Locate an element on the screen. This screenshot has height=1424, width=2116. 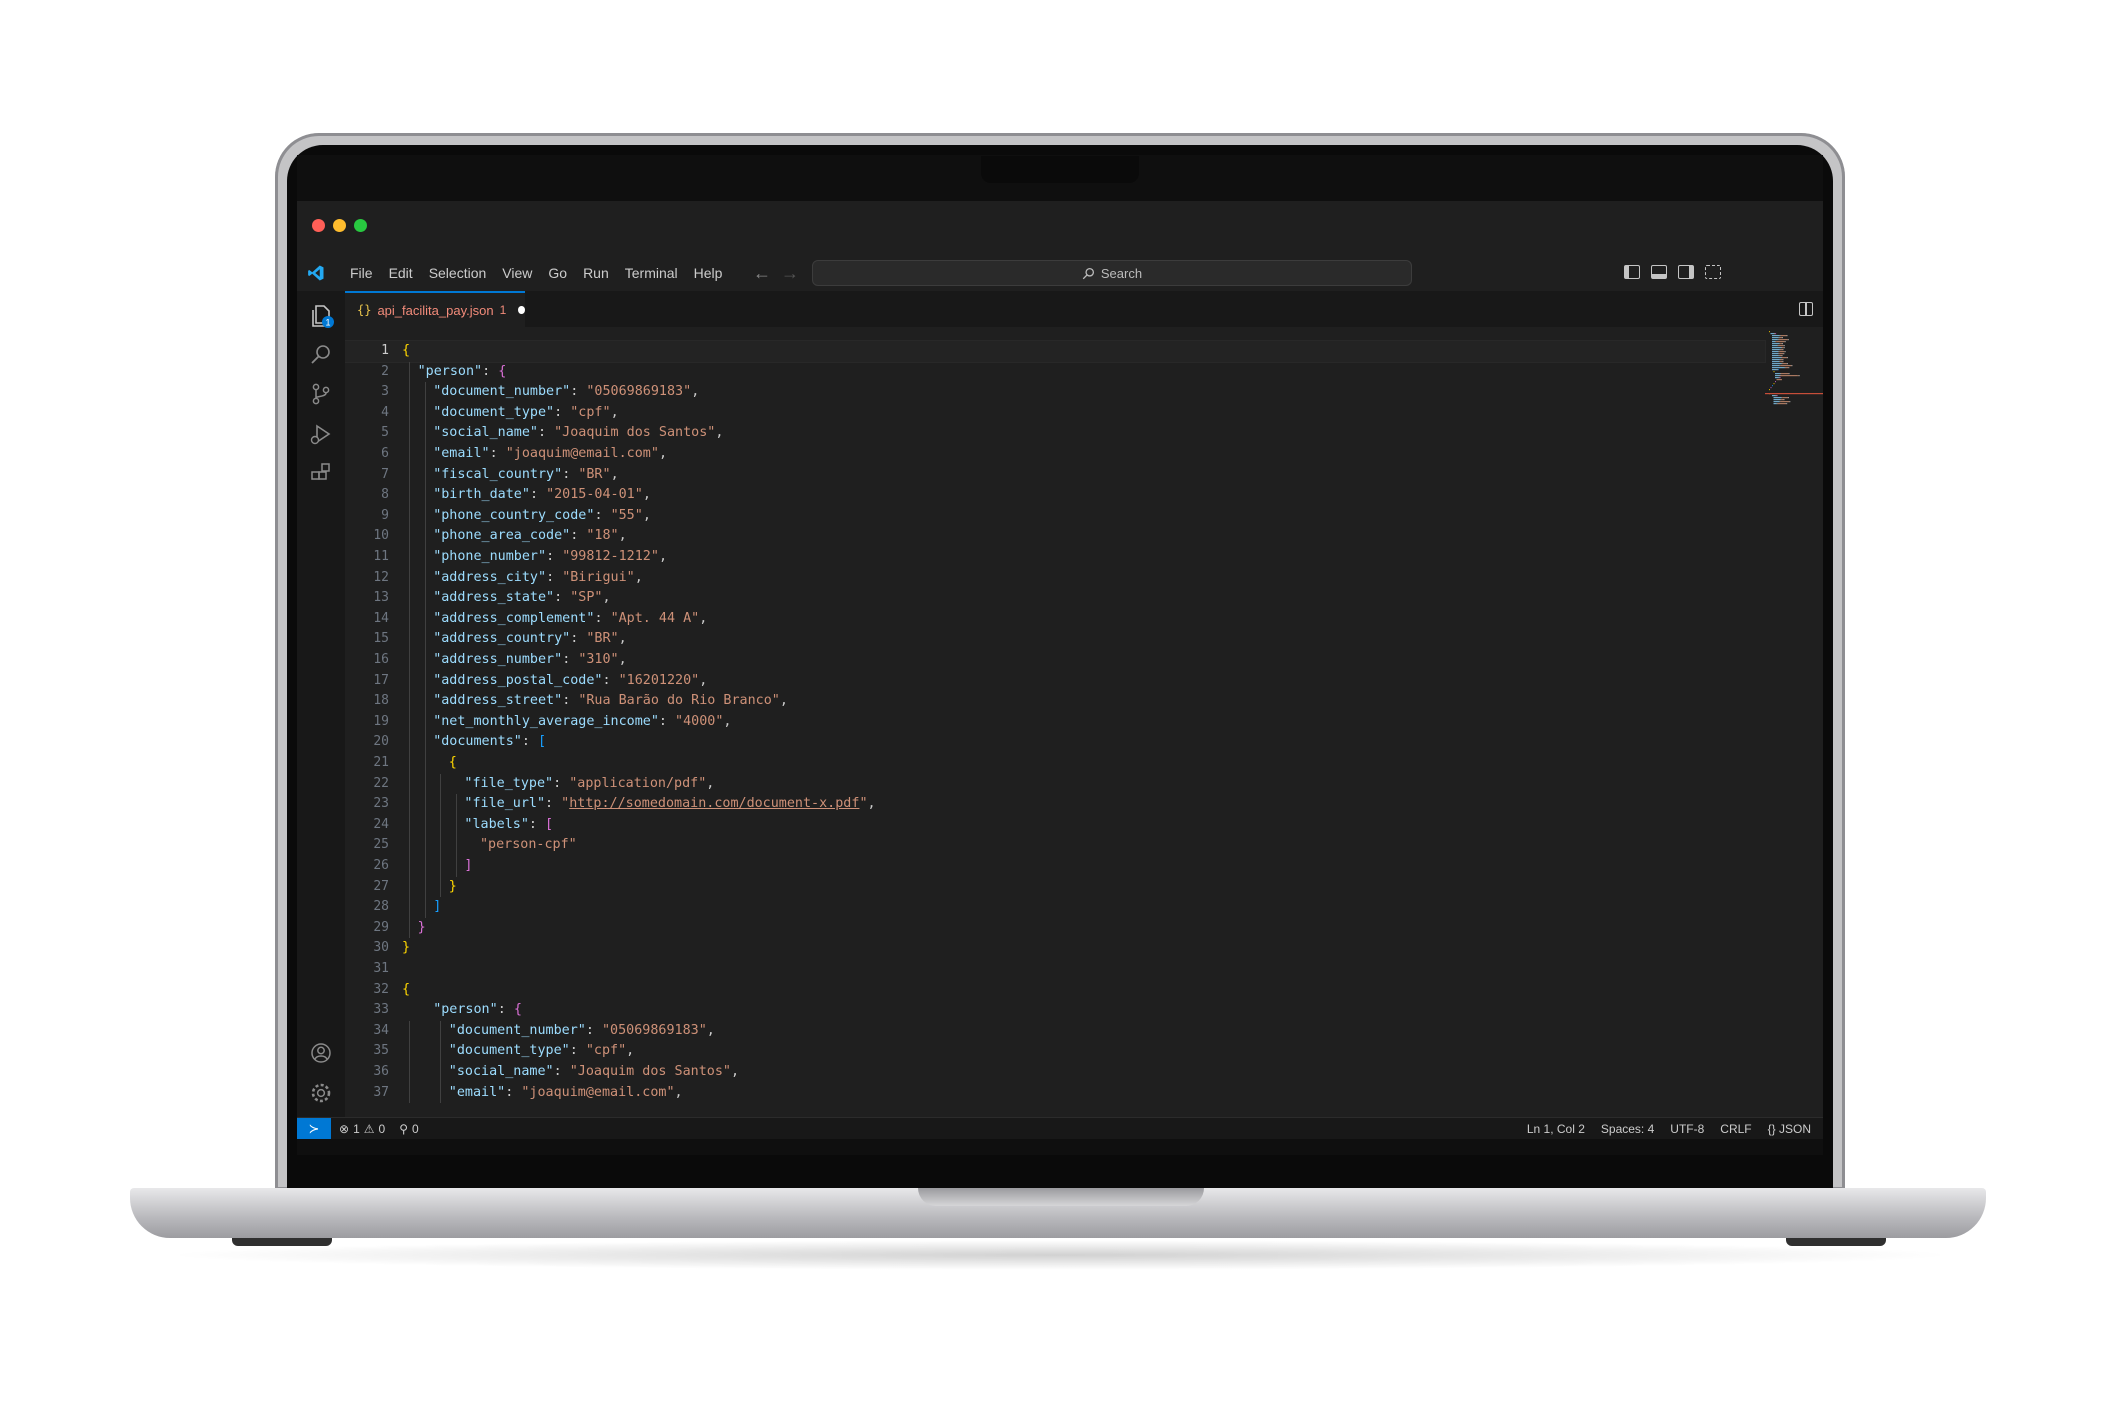
forward-arrow-icon: → is located at coordinates (790, 273).